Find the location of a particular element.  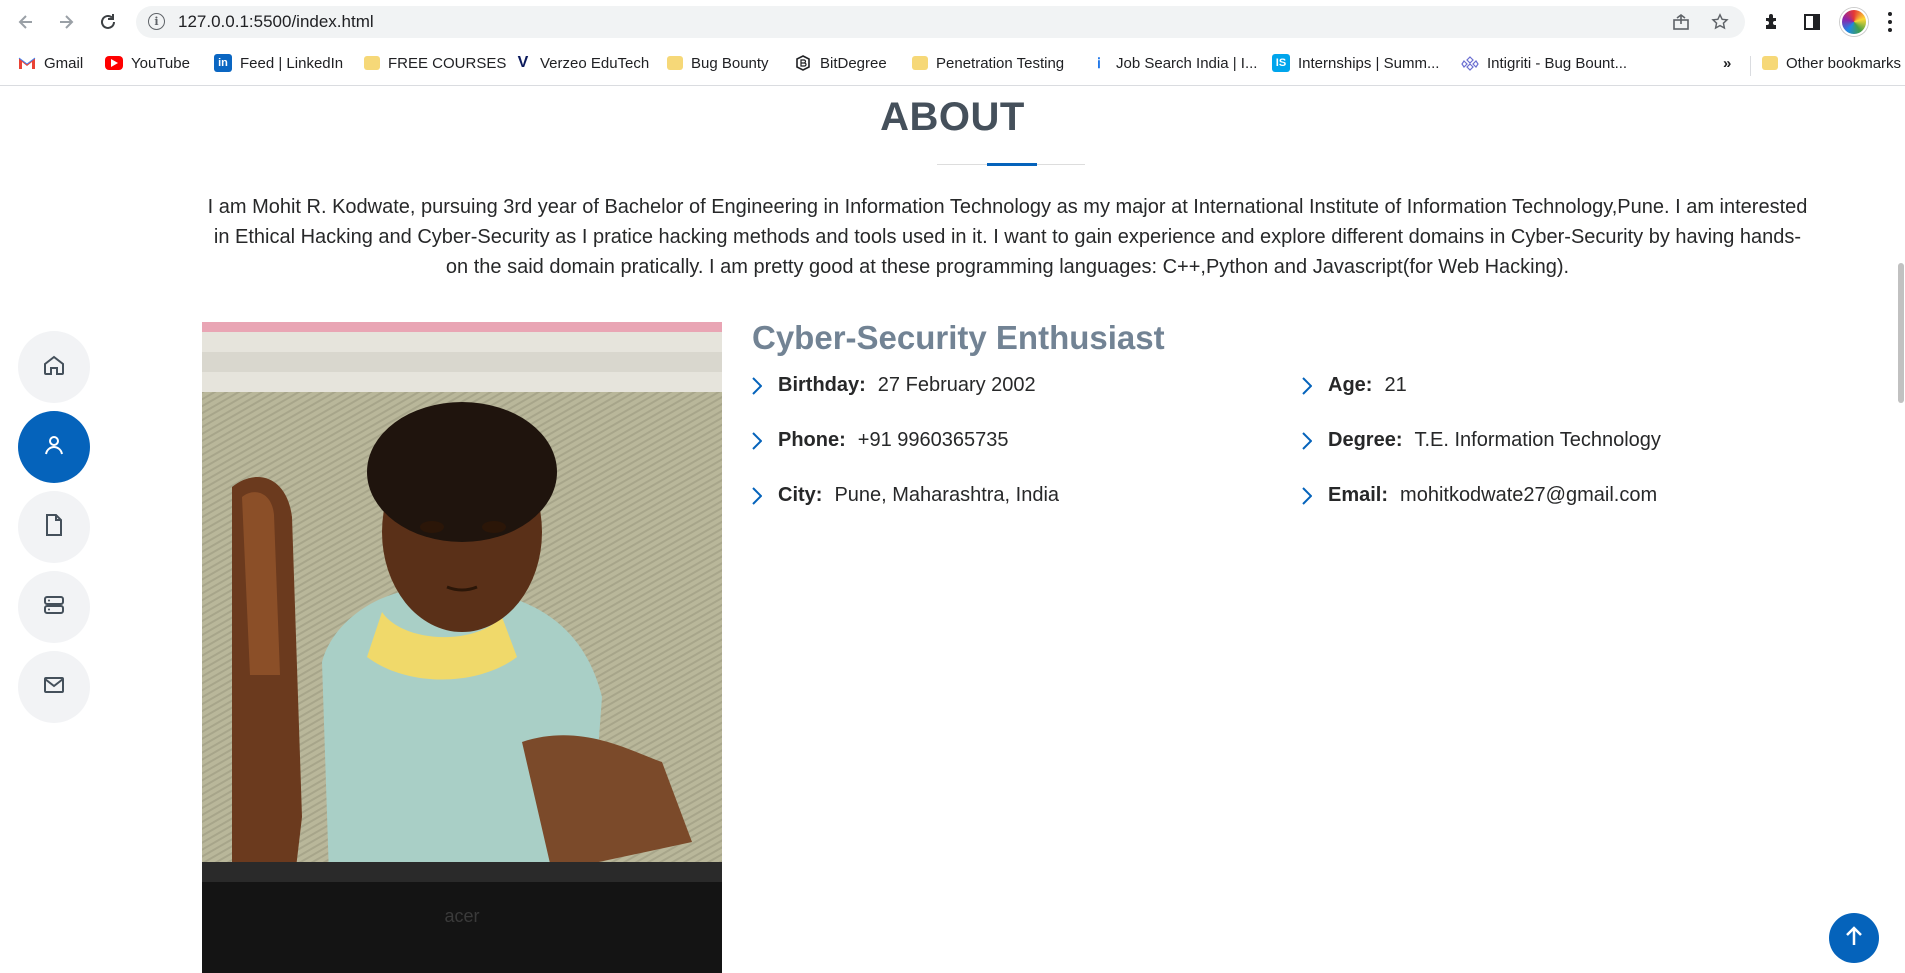

title-accent-bar is located at coordinates (1012, 164).